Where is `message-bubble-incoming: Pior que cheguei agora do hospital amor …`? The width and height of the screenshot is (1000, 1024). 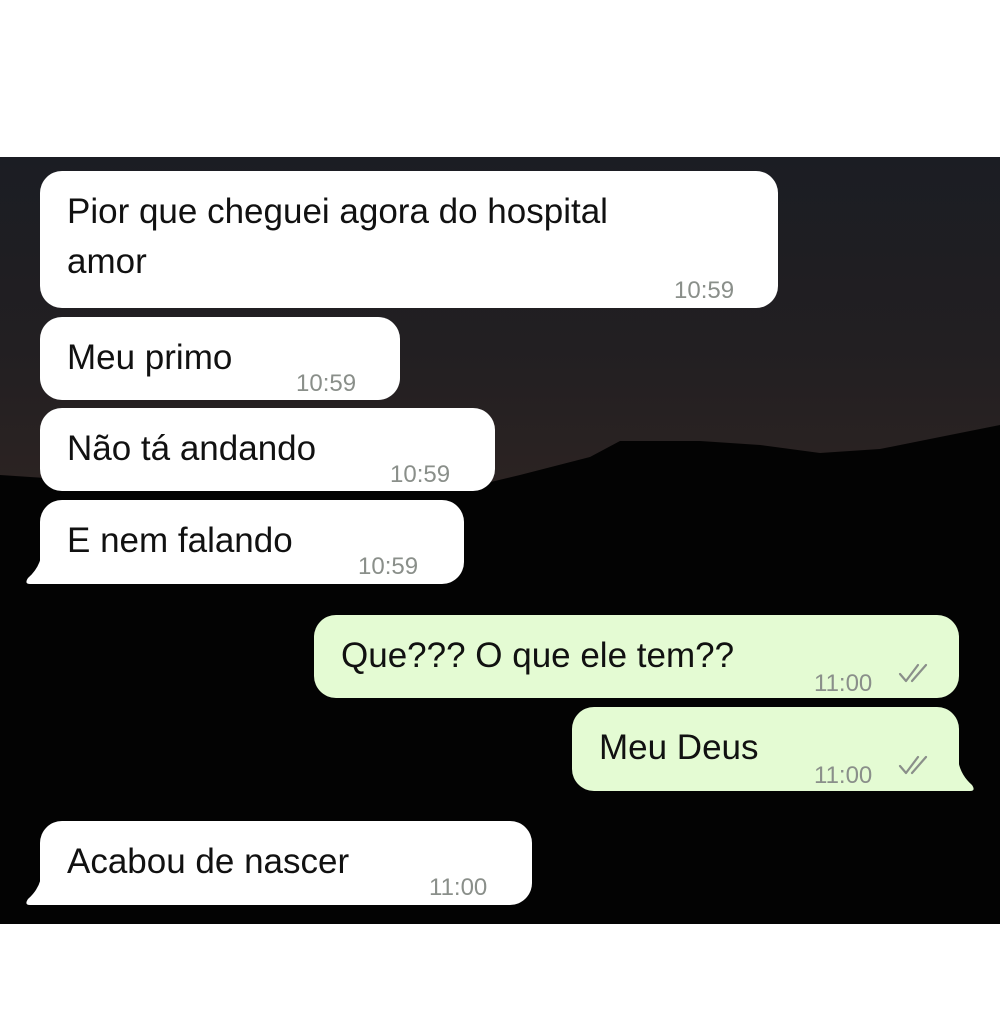
message-bubble-incoming: Pior que cheguei agora do hospital amor … is located at coordinates (409, 239).